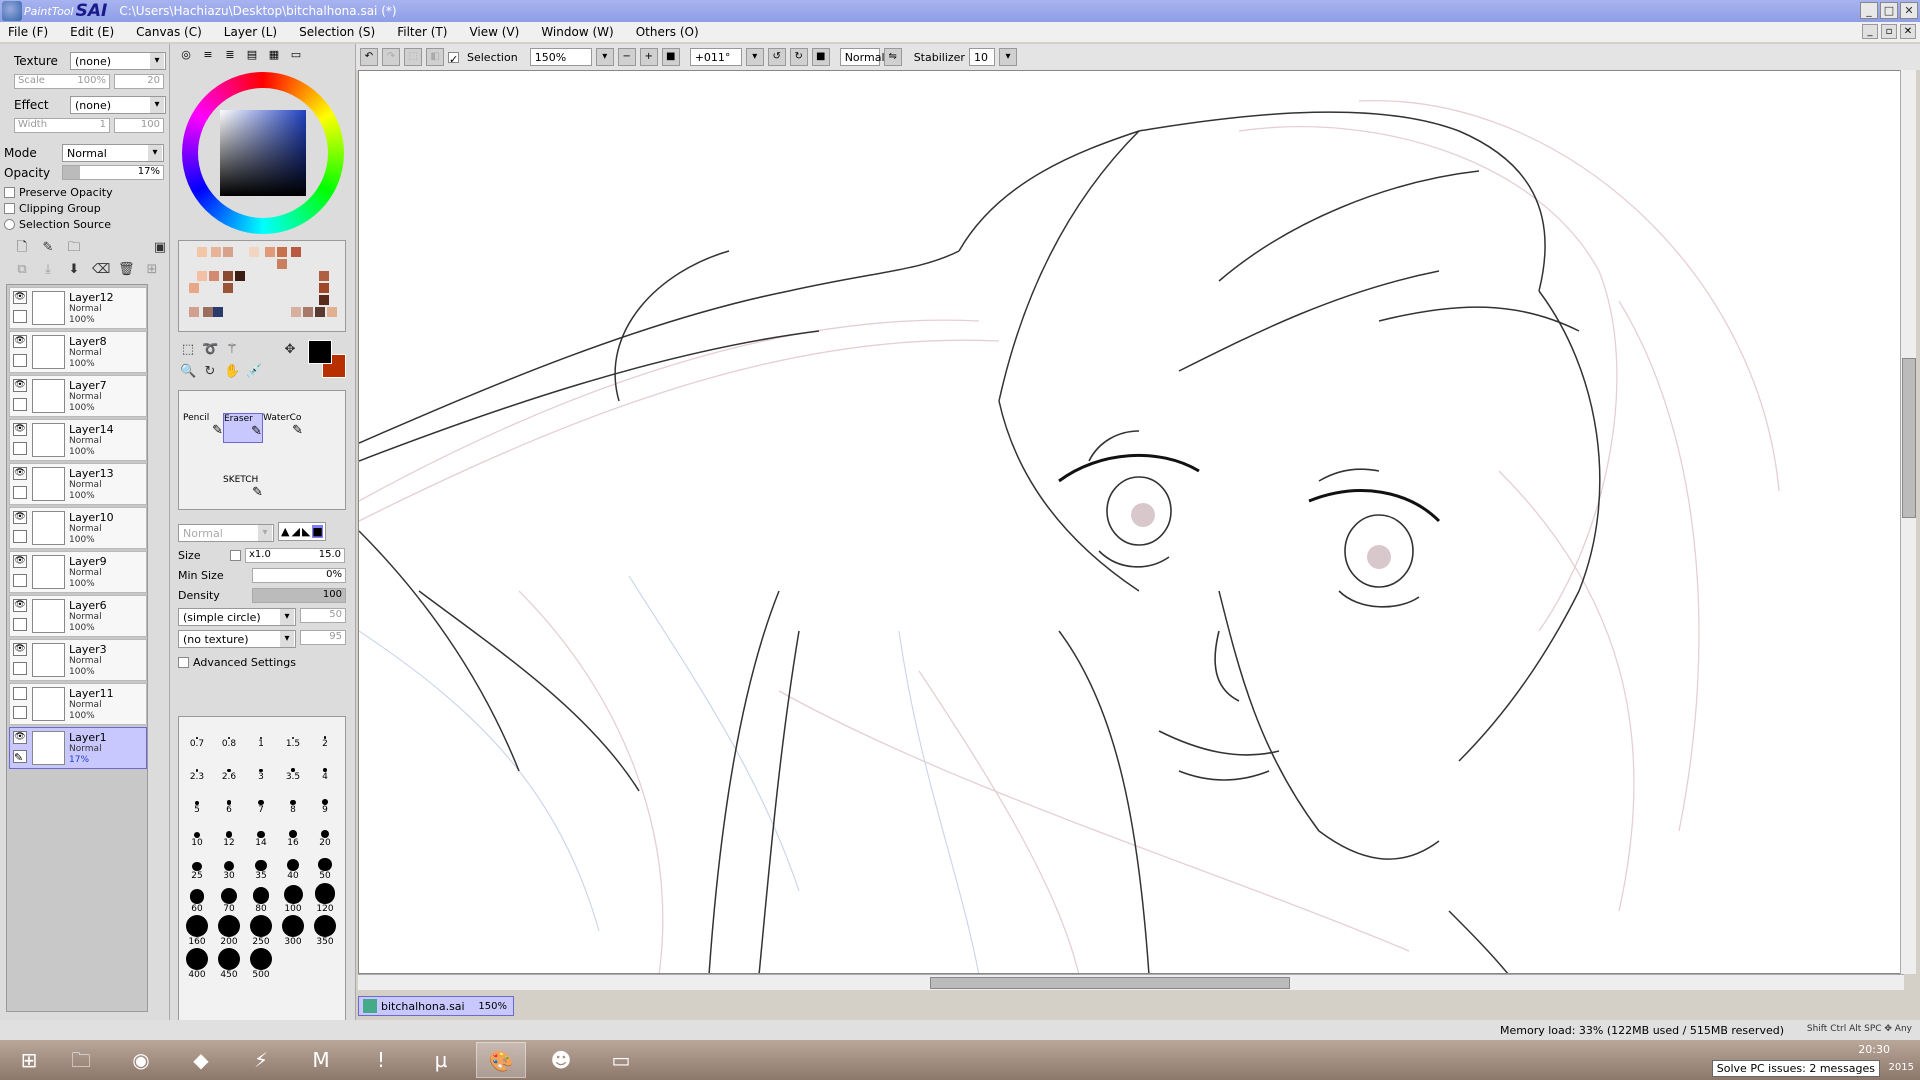 The image size is (1920, 1080). What do you see at coordinates (1870, 31) in the screenshot?
I see `doc-minimize-button: _` at bounding box center [1870, 31].